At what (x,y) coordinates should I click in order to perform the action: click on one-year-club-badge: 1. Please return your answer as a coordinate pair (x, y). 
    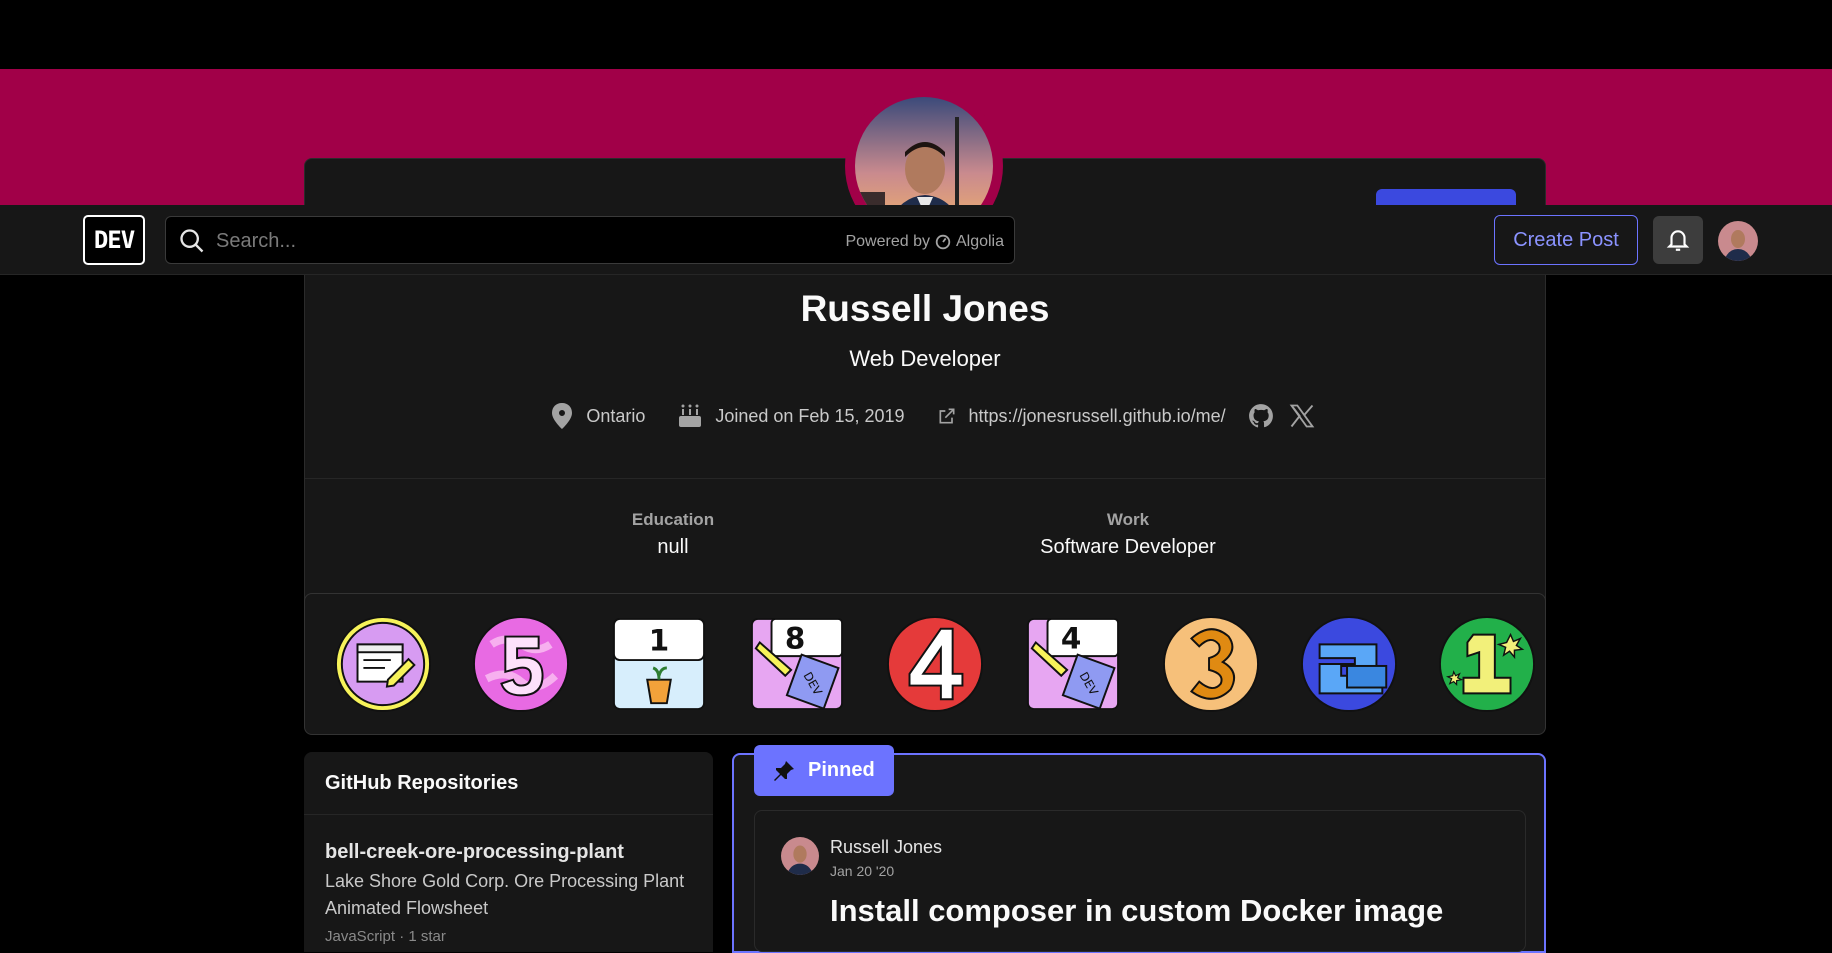
    Looking at the image, I should click on (659, 664).